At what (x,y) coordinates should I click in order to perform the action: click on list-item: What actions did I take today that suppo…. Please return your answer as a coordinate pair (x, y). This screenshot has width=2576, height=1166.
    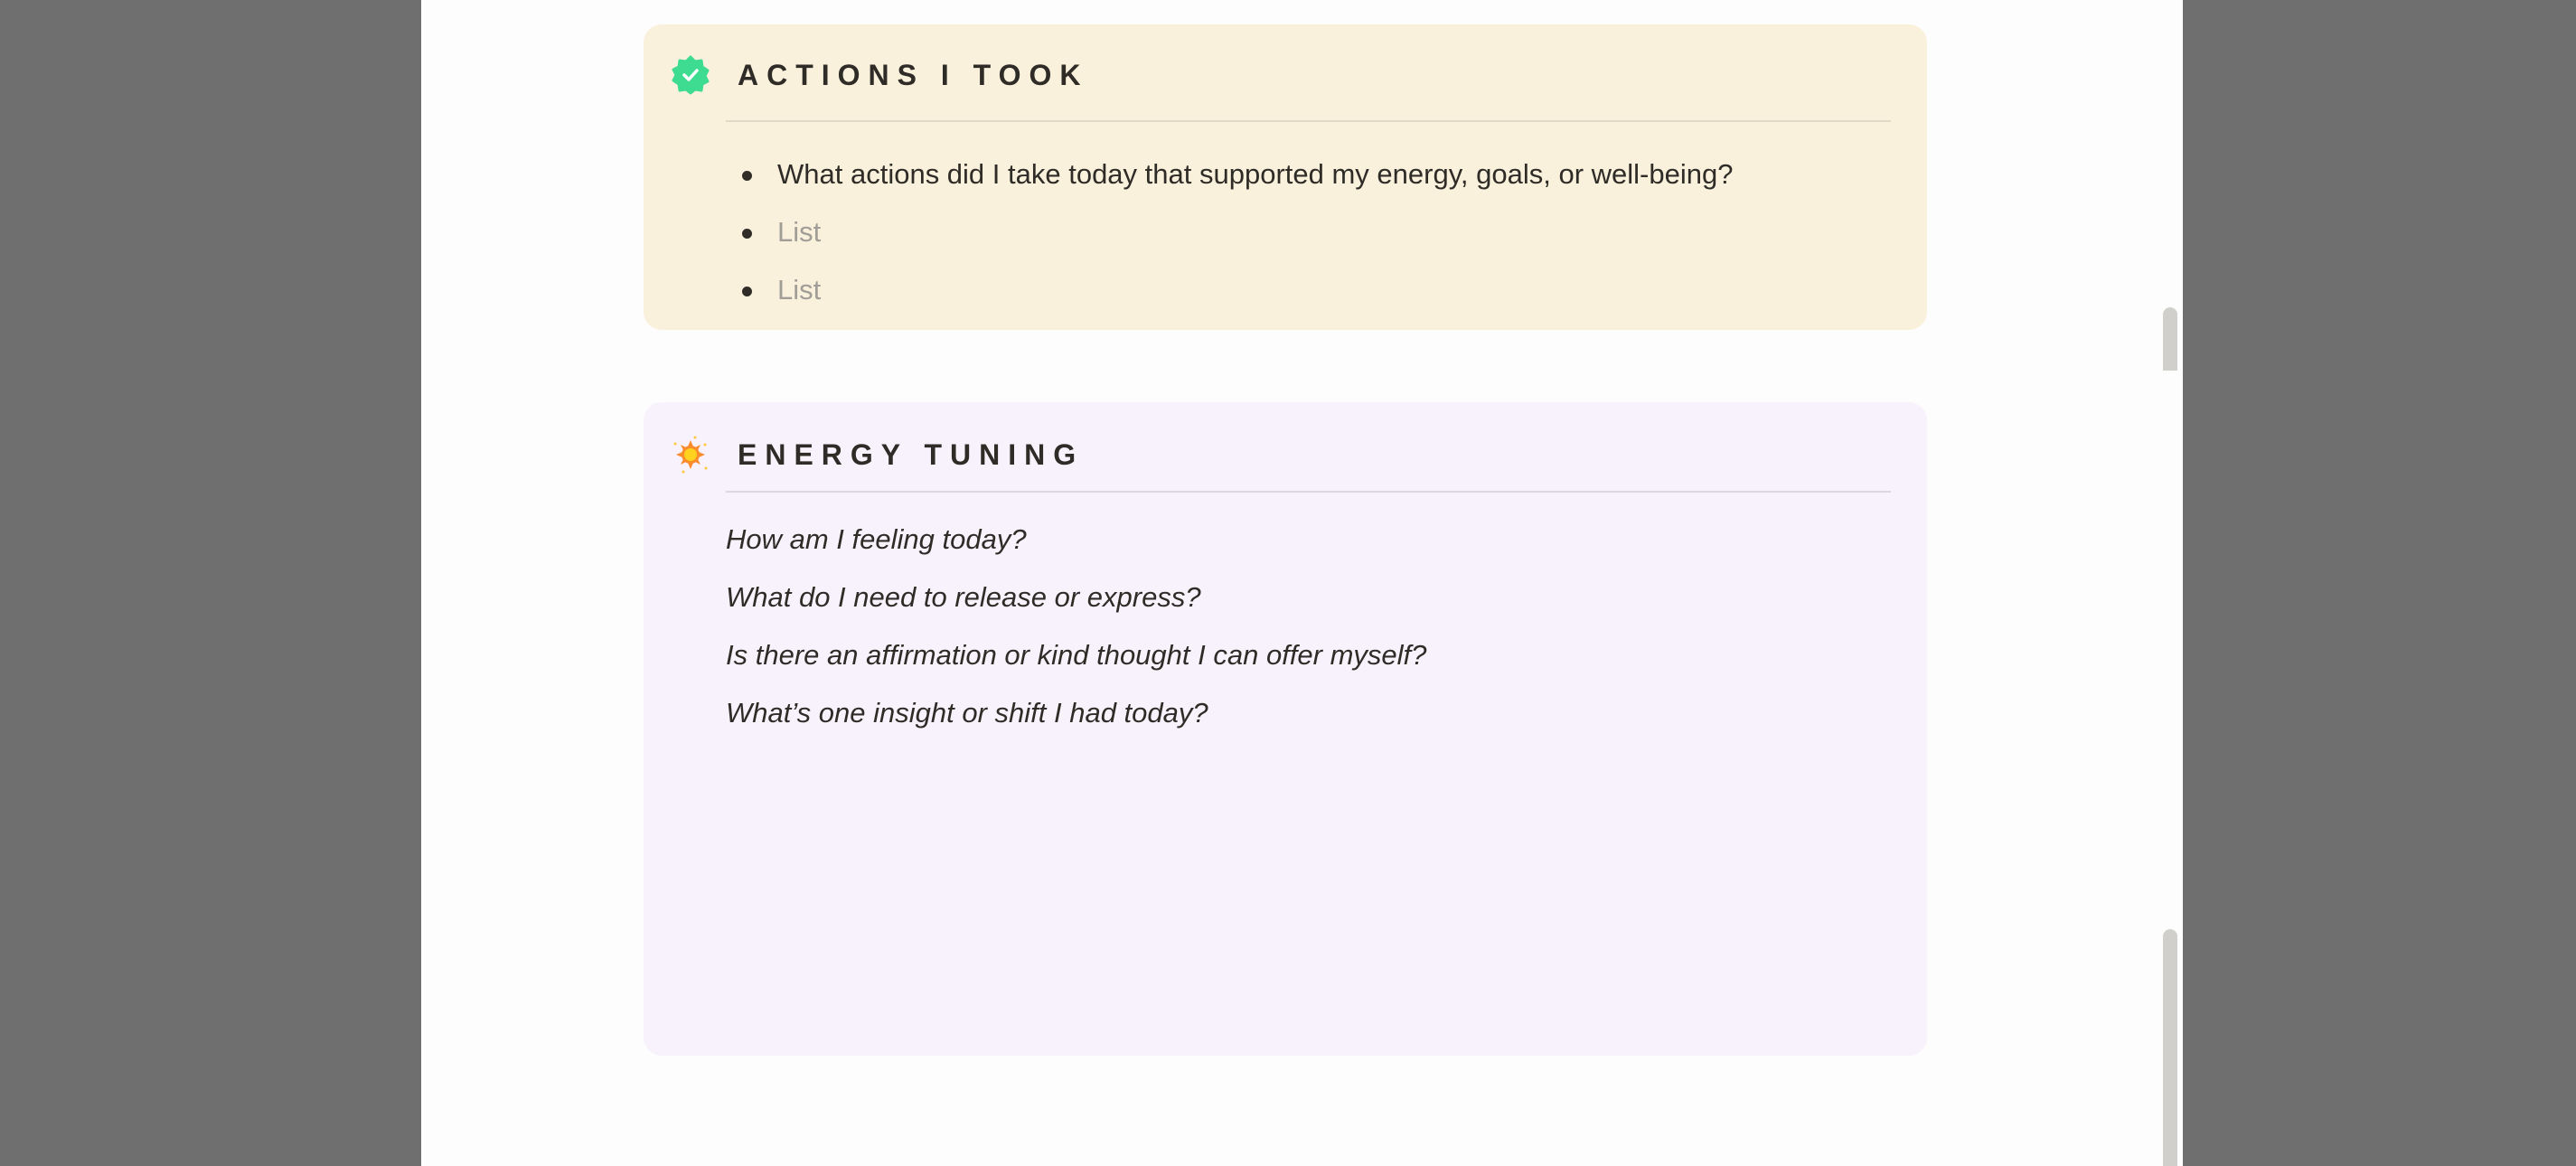
    Looking at the image, I should click on (1237, 175).